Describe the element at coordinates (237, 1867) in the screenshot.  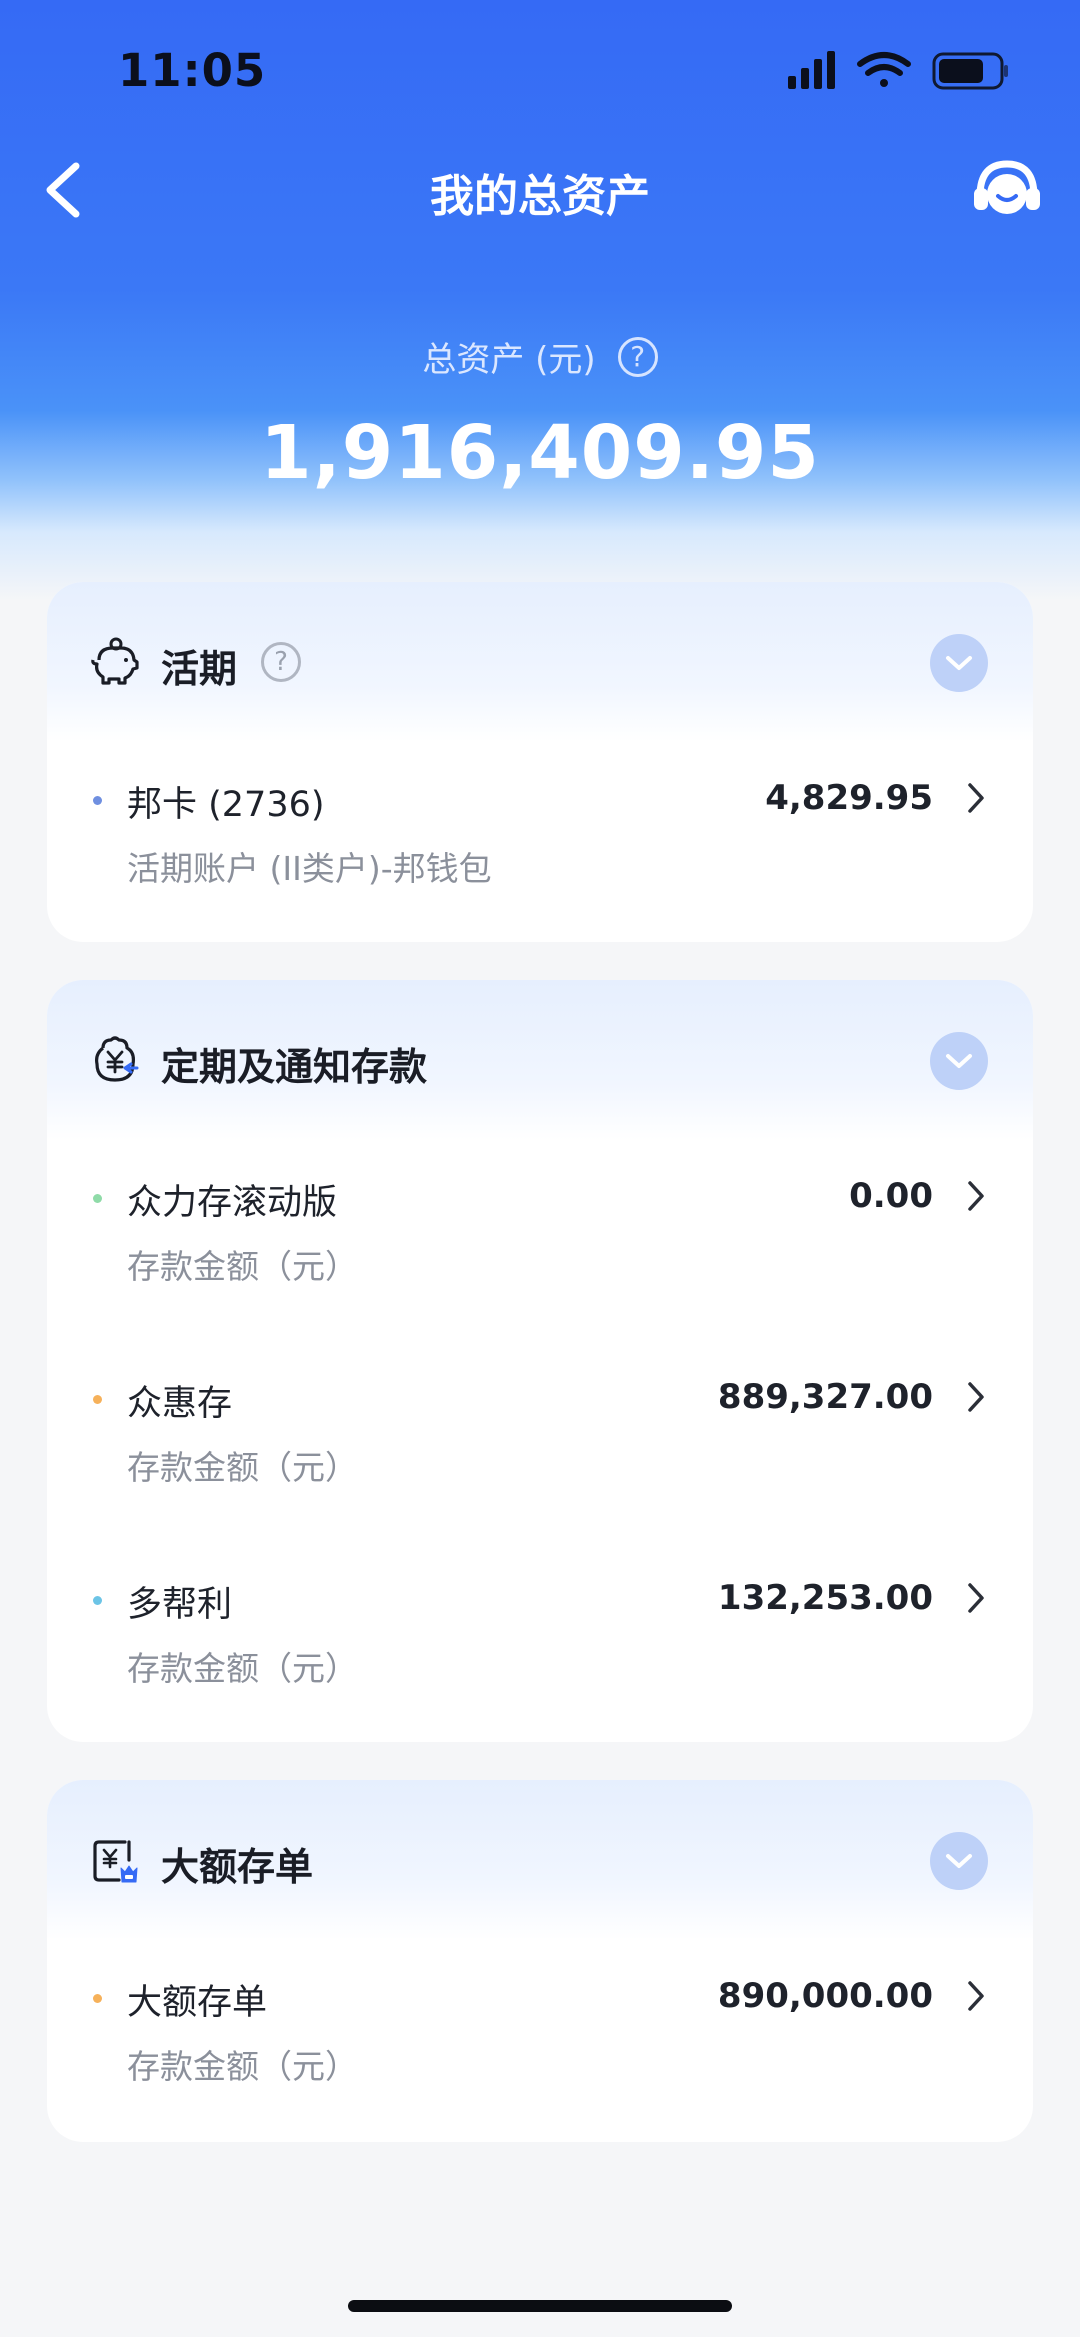
I see `card-title: 大额存单` at that location.